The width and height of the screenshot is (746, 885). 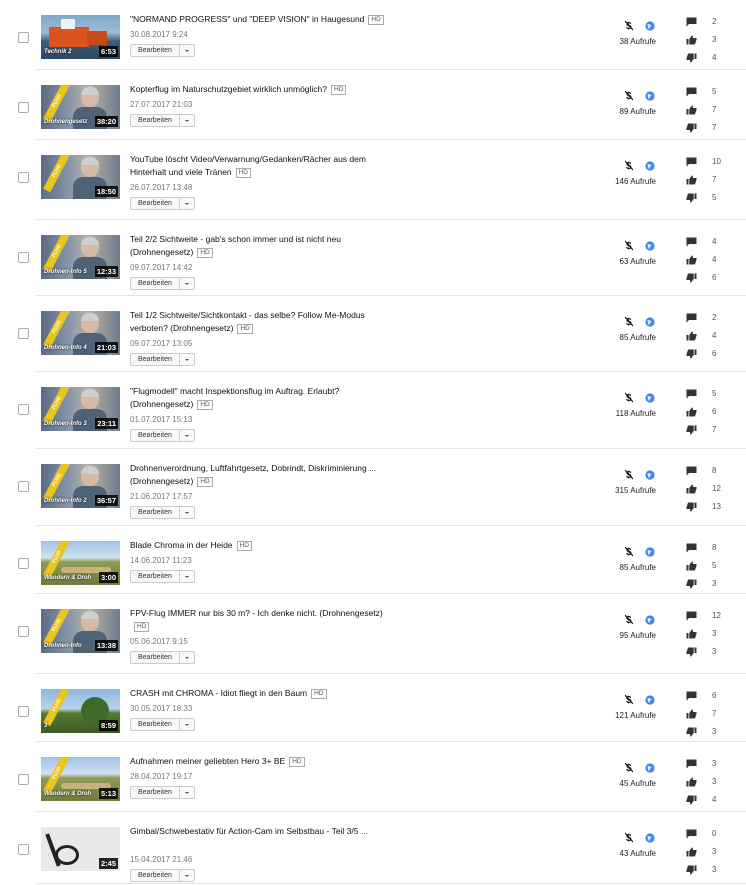 I want to click on video-title: Aufnahmen meiner geliebten Hero 3+ BE HD, so click(x=260, y=761).